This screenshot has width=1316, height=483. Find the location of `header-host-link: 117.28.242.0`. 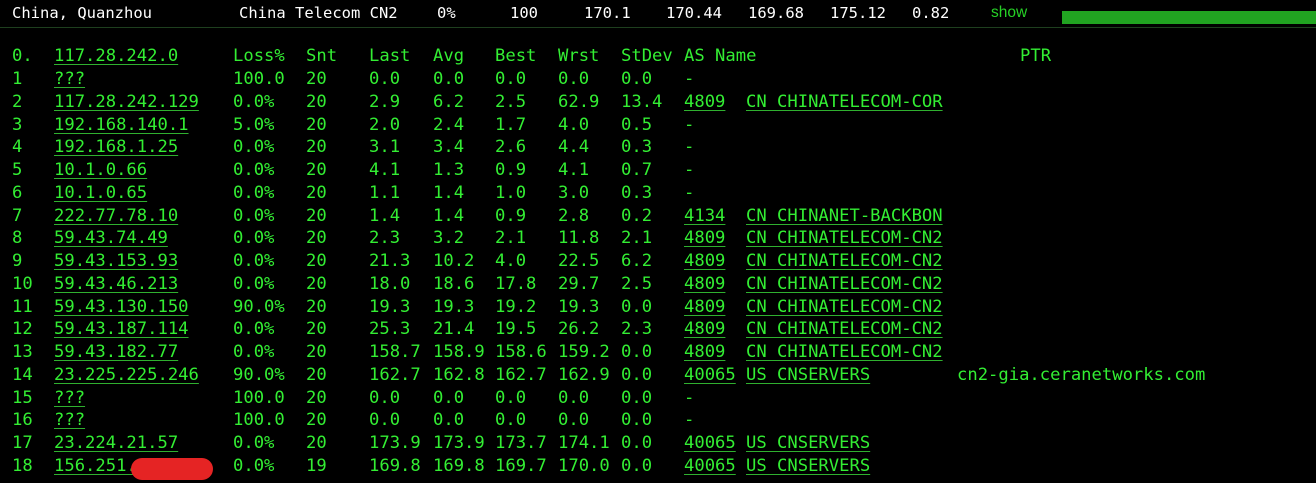

header-host-link: 117.28.242.0 is located at coordinates (116, 56).